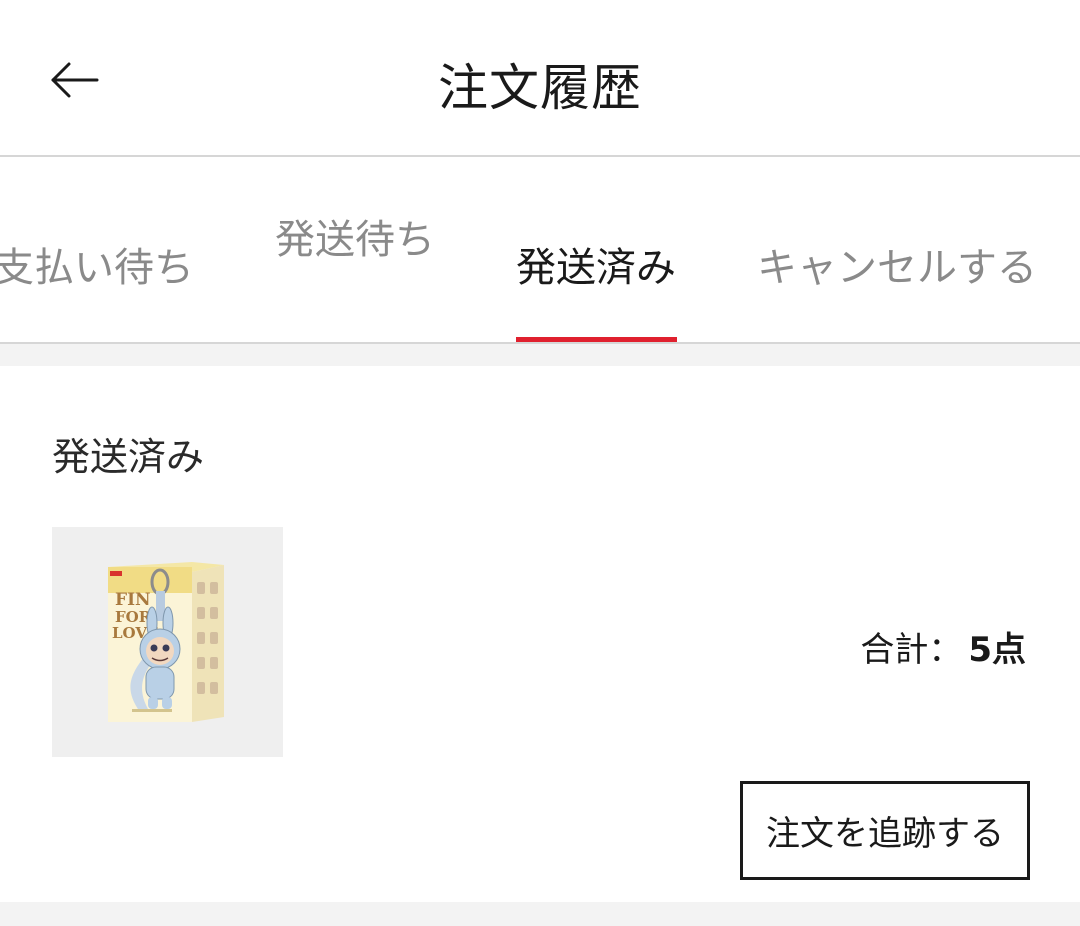  I want to click on track-order-button: 注文を追跡する, so click(885, 830).